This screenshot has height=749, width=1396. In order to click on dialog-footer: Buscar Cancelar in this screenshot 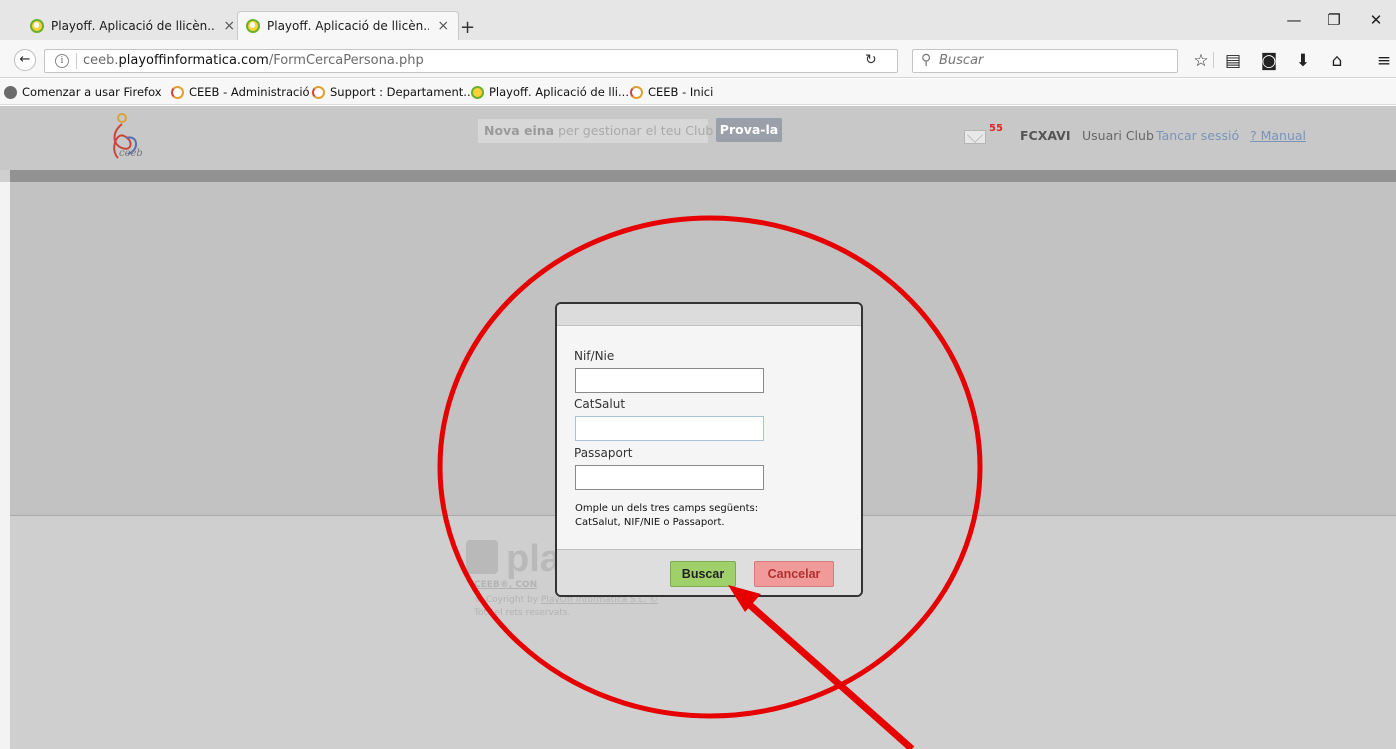, I will do `click(709, 572)`.